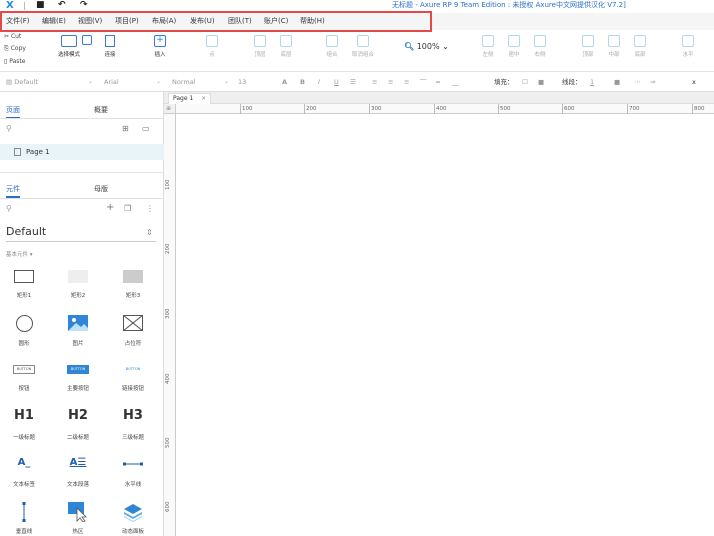  I want to click on align-text-left-icon: ≡, so click(374, 82).